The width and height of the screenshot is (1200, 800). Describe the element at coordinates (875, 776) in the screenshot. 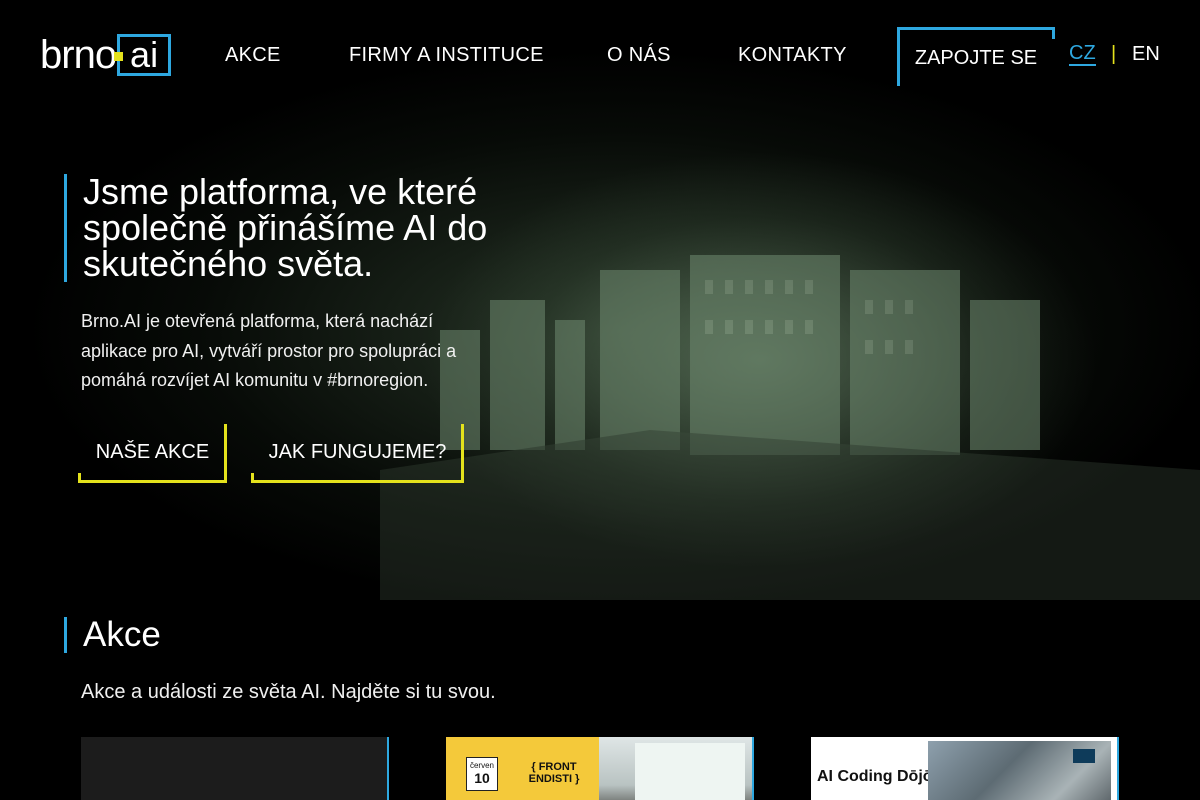

I see `ai-coding-dojo-title: AI Coding Dōjō` at that location.